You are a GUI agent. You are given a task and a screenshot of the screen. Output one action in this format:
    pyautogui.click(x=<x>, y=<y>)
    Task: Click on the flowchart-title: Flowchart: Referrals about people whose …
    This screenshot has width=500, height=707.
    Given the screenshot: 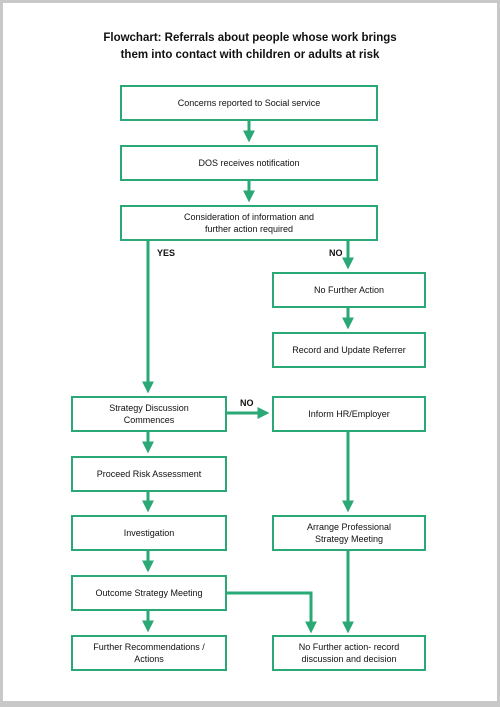 What is the action you would take?
    pyautogui.click(x=250, y=47)
    